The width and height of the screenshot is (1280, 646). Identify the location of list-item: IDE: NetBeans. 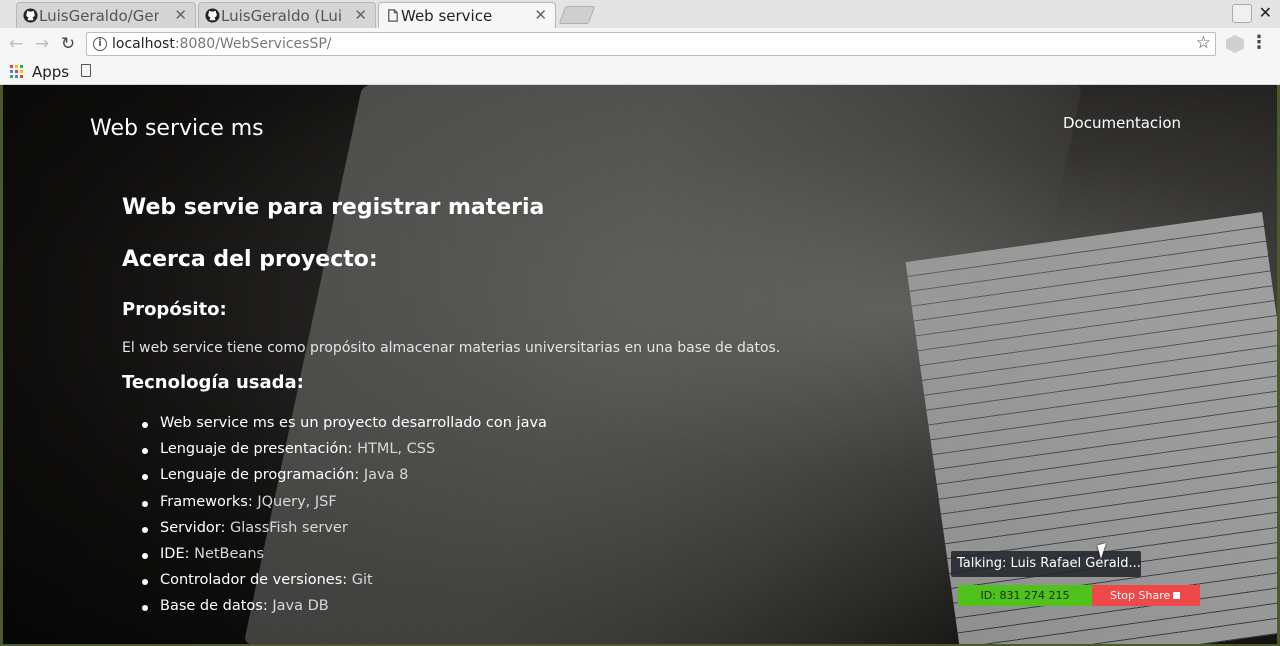
(344, 559).